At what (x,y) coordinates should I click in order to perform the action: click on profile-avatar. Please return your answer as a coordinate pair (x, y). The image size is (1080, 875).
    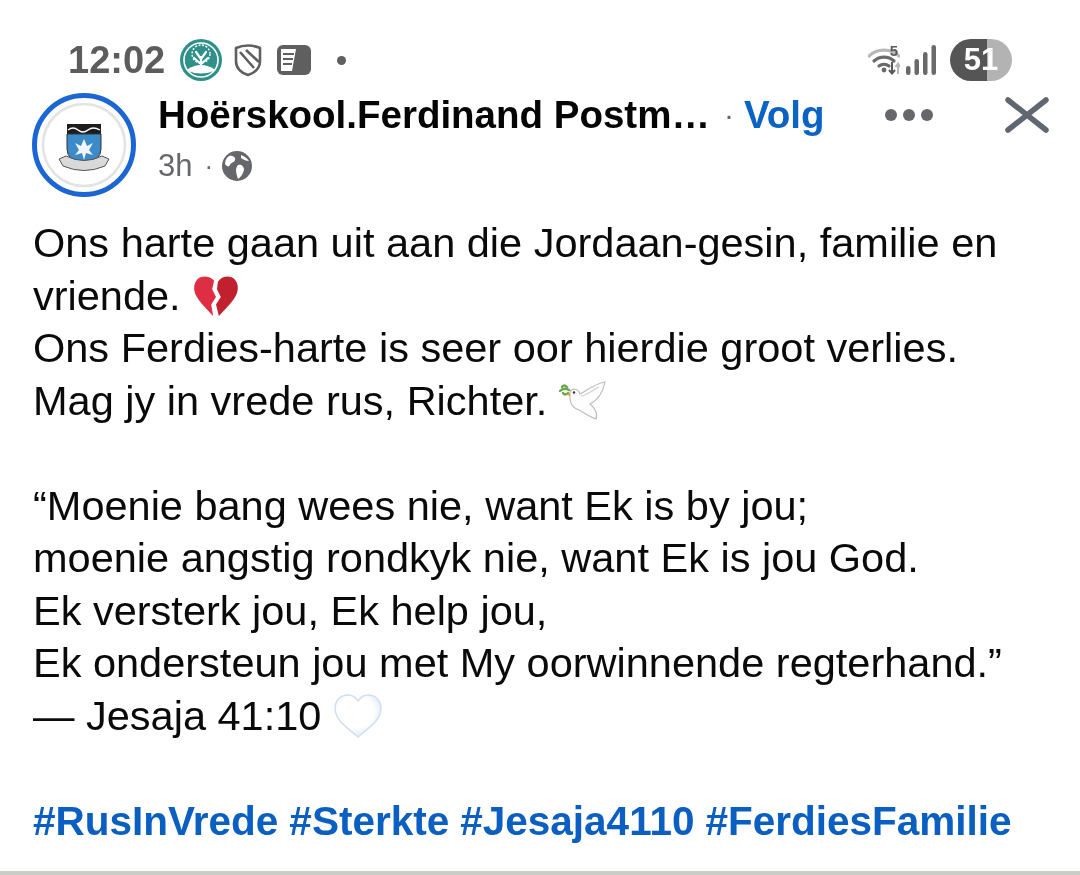
    Looking at the image, I should click on (84, 145).